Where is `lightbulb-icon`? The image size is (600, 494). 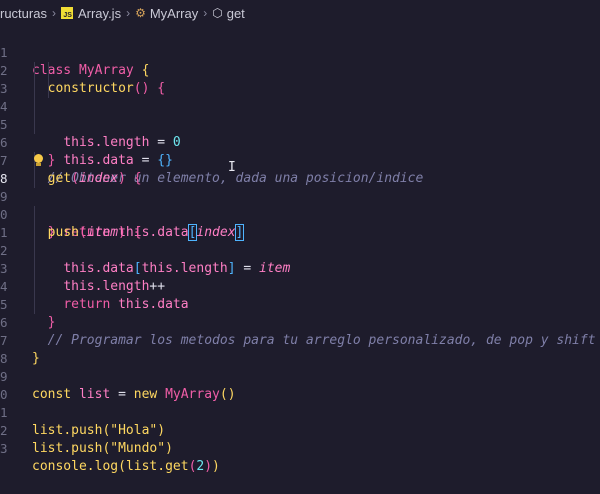
lightbulb-icon is located at coordinates (38, 160).